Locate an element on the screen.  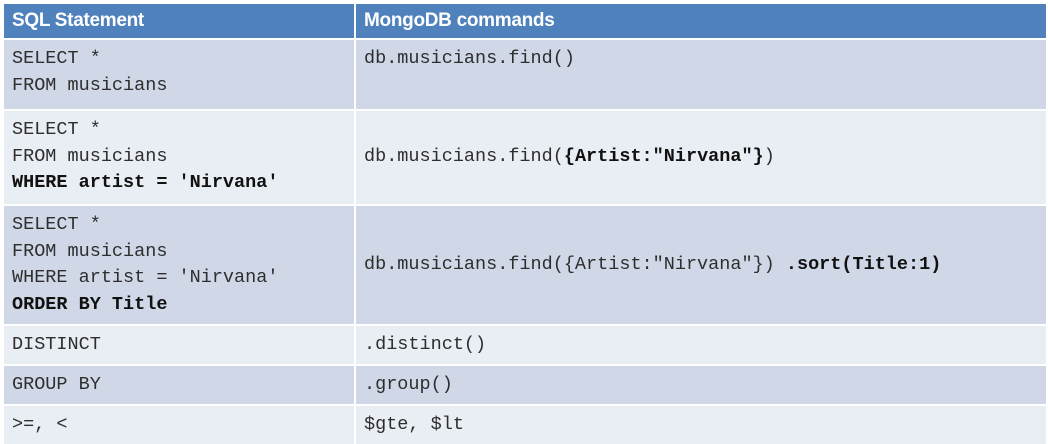
mongo-command: $gte, $lt is located at coordinates (414, 424).